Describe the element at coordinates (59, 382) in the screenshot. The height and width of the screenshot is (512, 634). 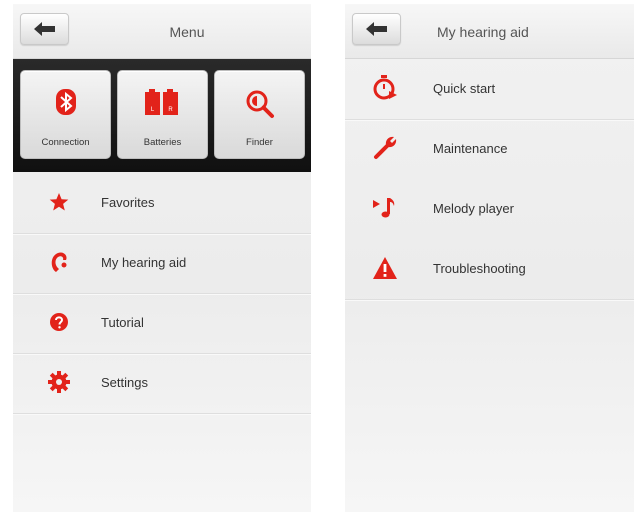
I see `gear-icon` at that location.